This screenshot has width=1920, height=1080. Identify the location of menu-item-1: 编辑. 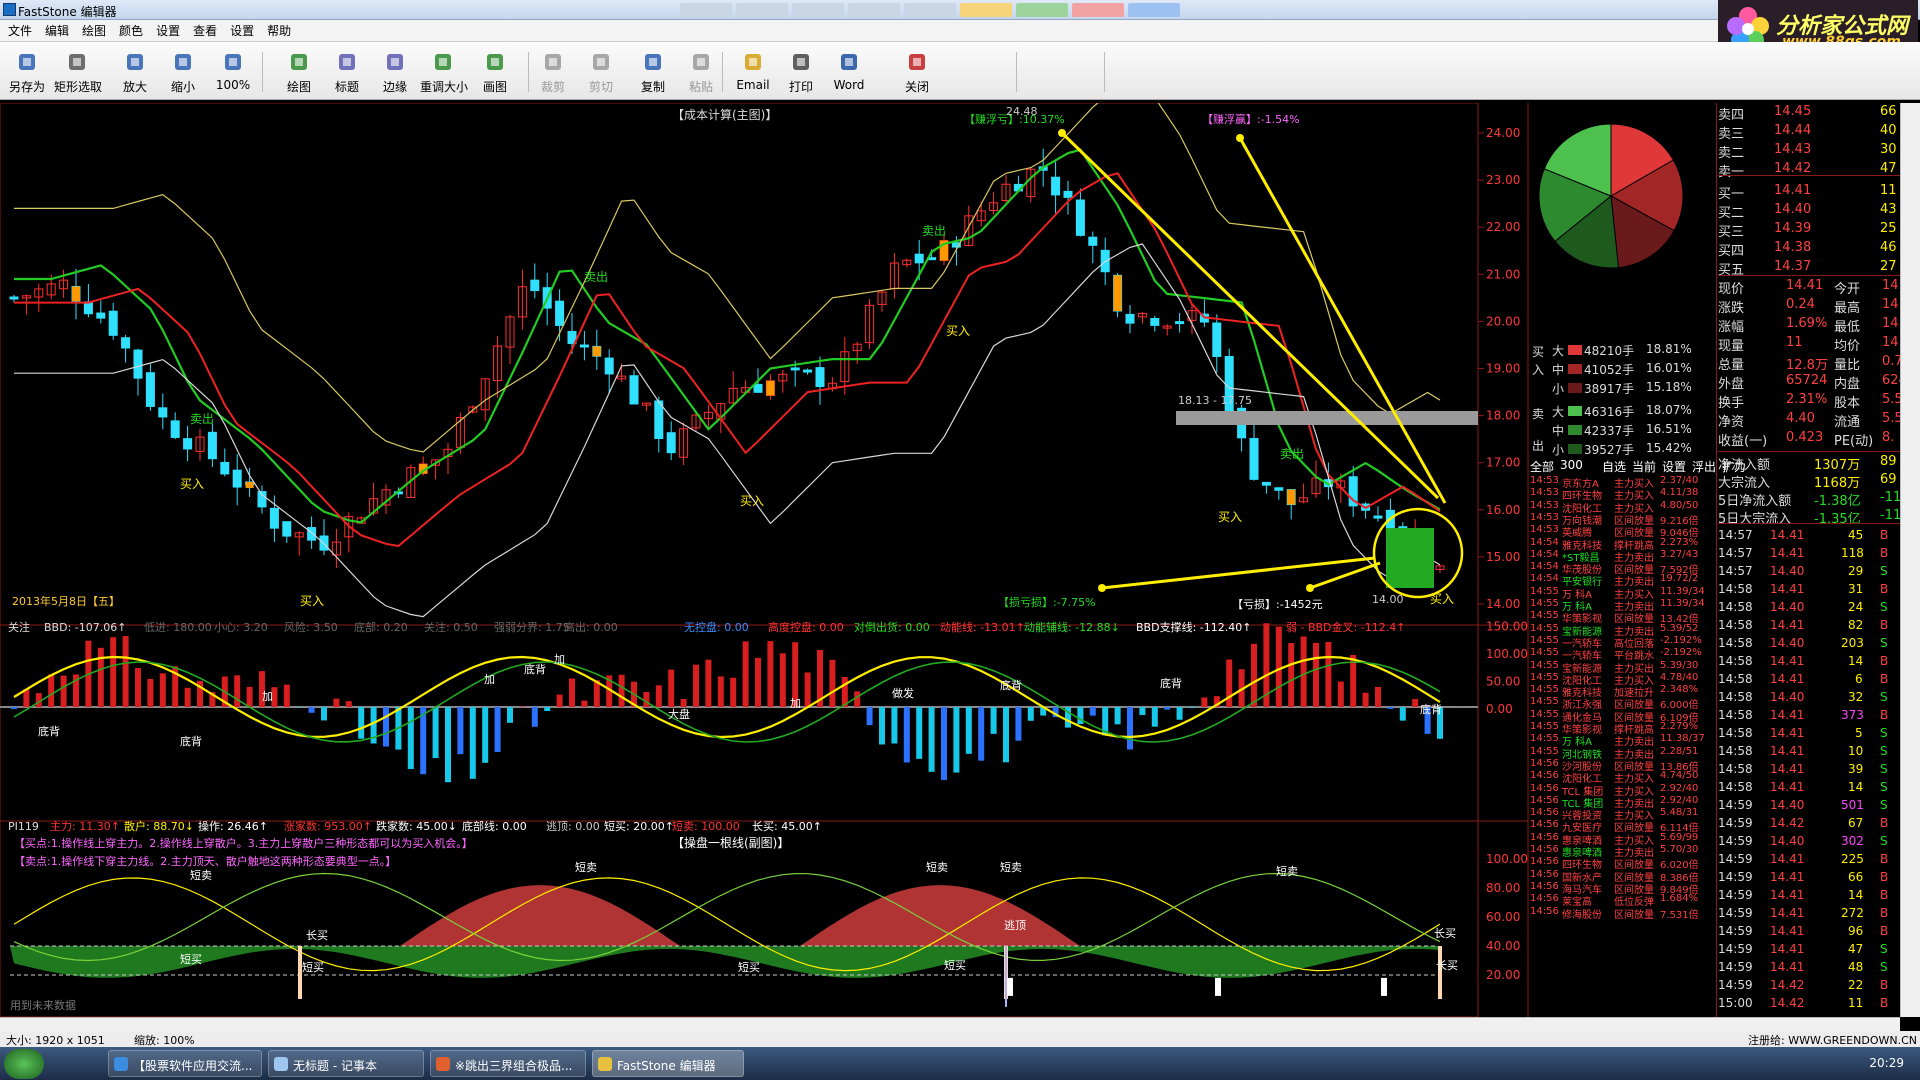
(57, 30).